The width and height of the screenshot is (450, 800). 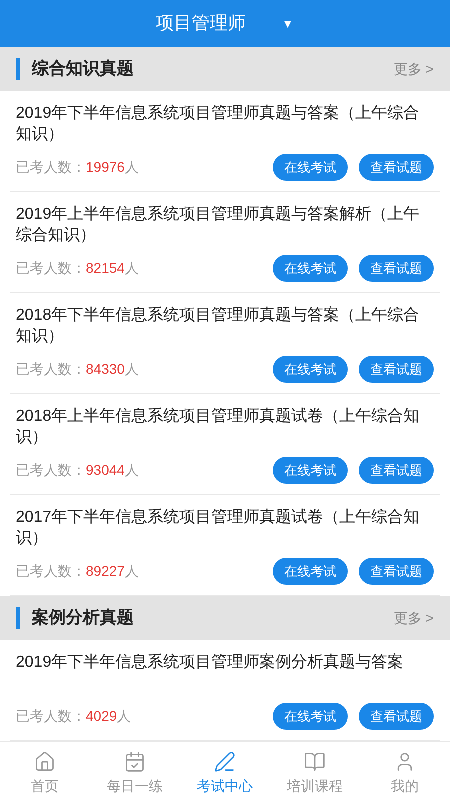 I want to click on exam-count: 已考人数：19976人, so click(x=77, y=167).